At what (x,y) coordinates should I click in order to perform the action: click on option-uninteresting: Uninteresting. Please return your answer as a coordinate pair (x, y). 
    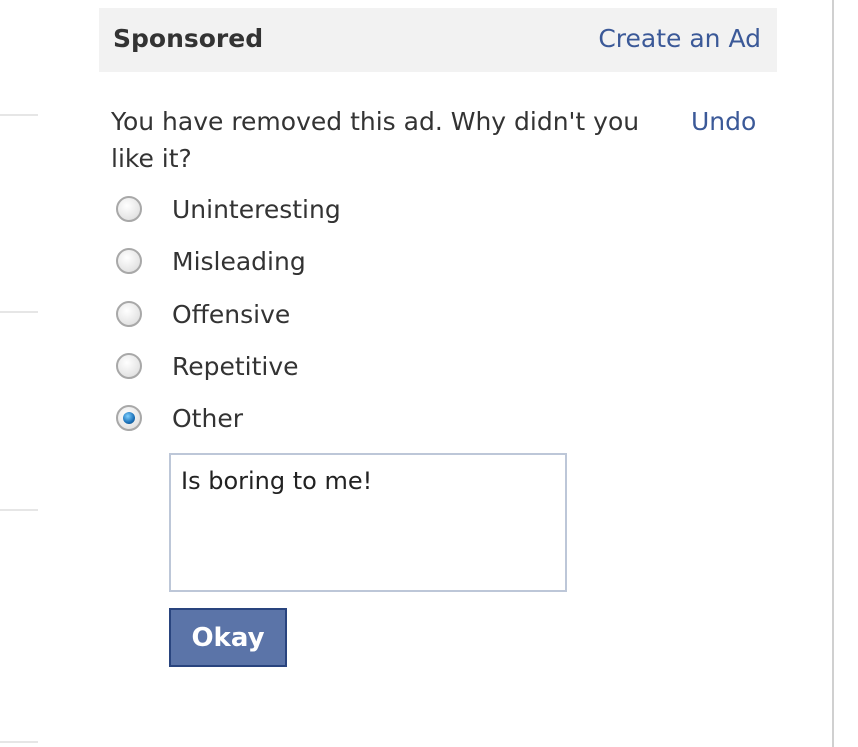
    Looking at the image, I should click on (228, 209).